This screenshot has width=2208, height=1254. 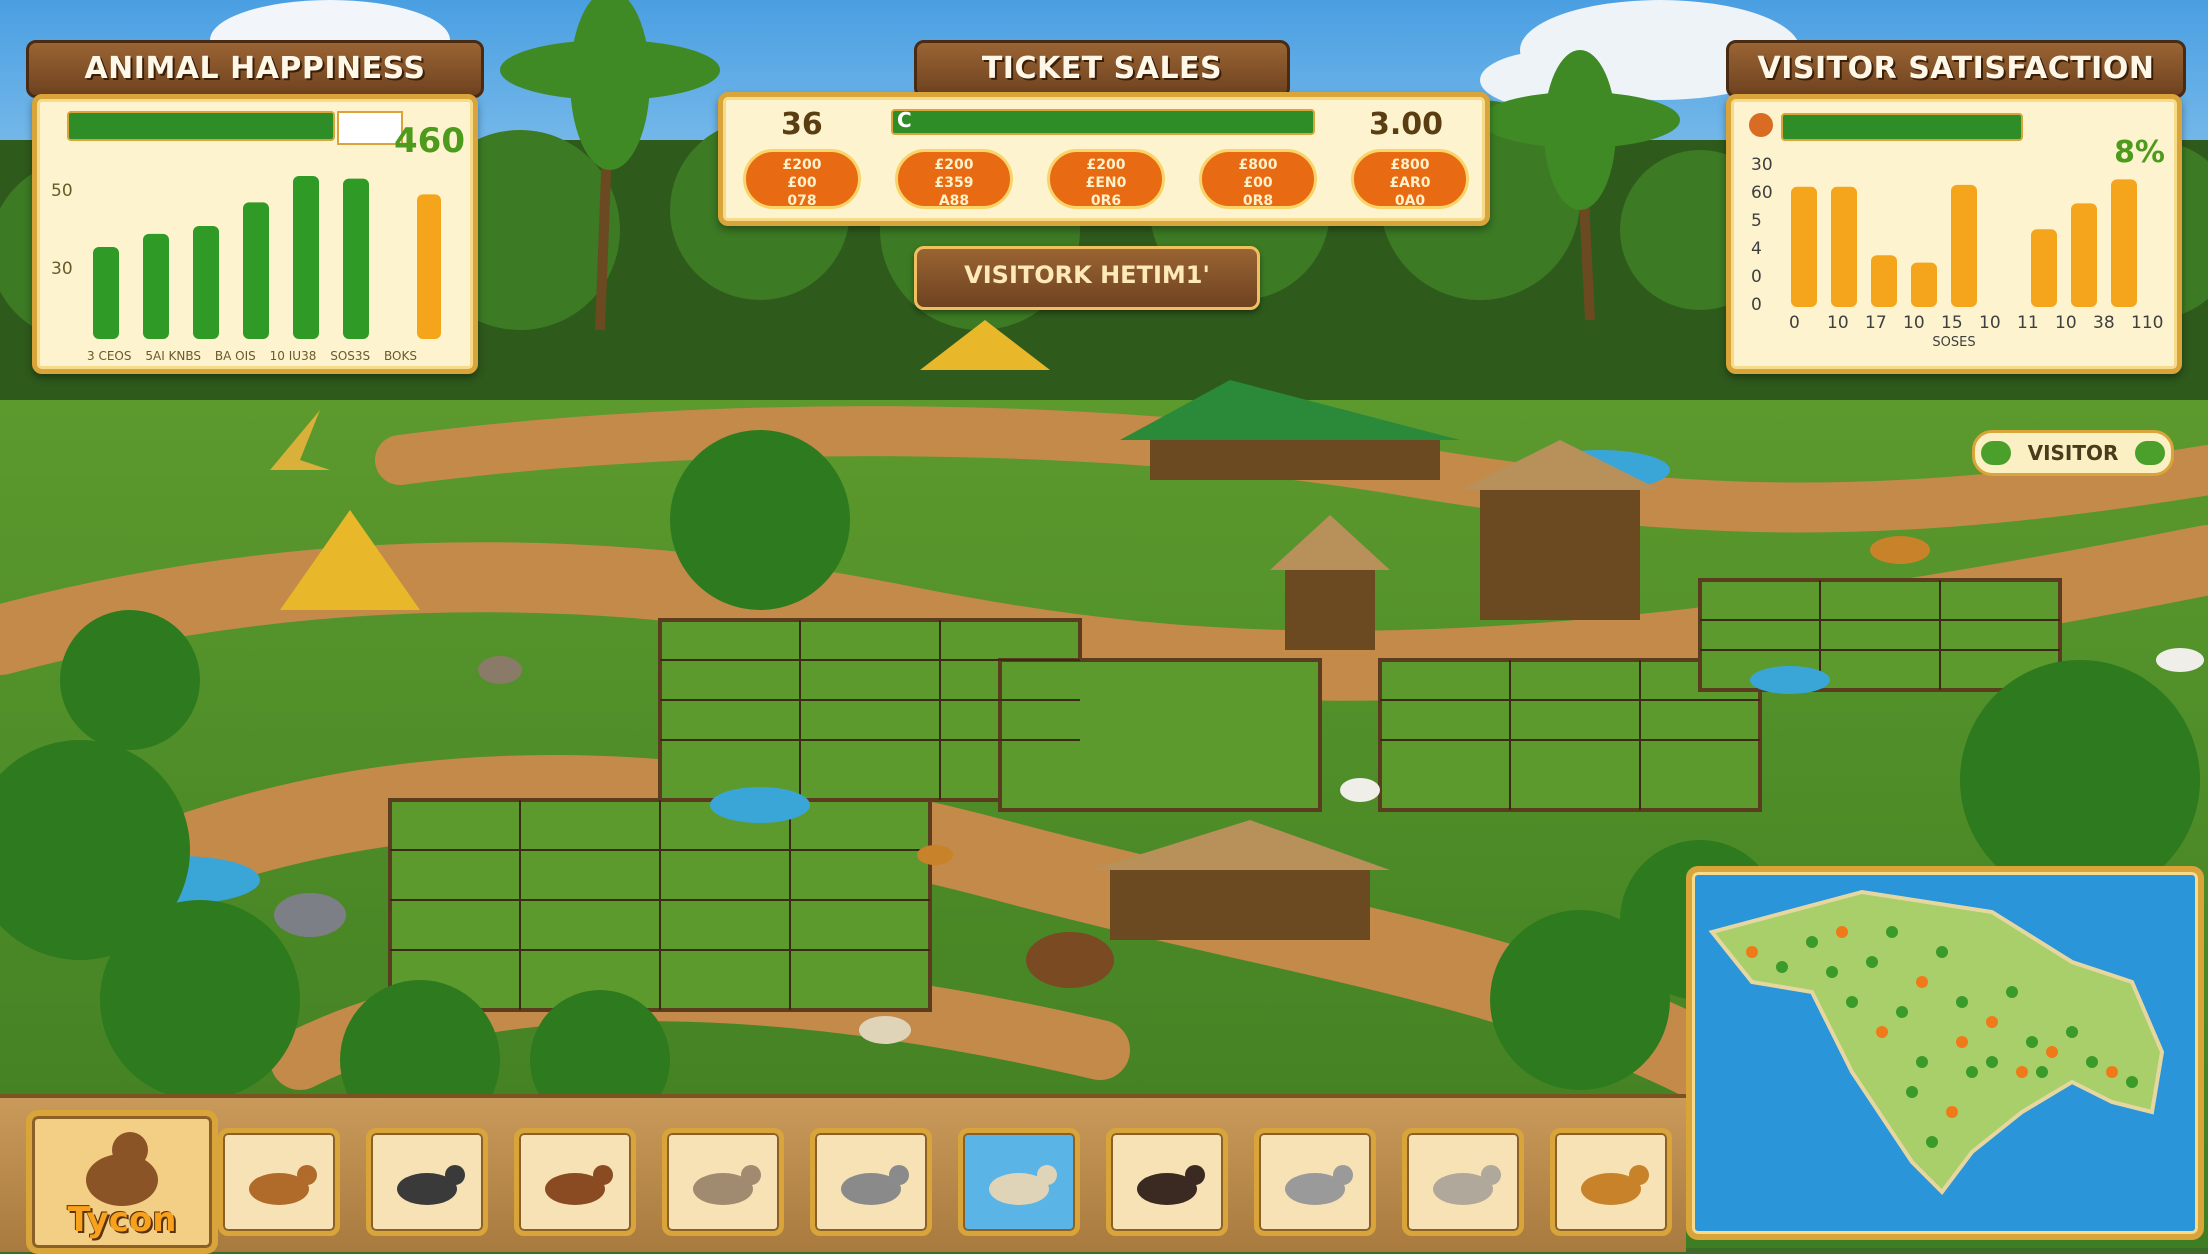 I want to click on pill-text: 078, so click(x=802, y=201).